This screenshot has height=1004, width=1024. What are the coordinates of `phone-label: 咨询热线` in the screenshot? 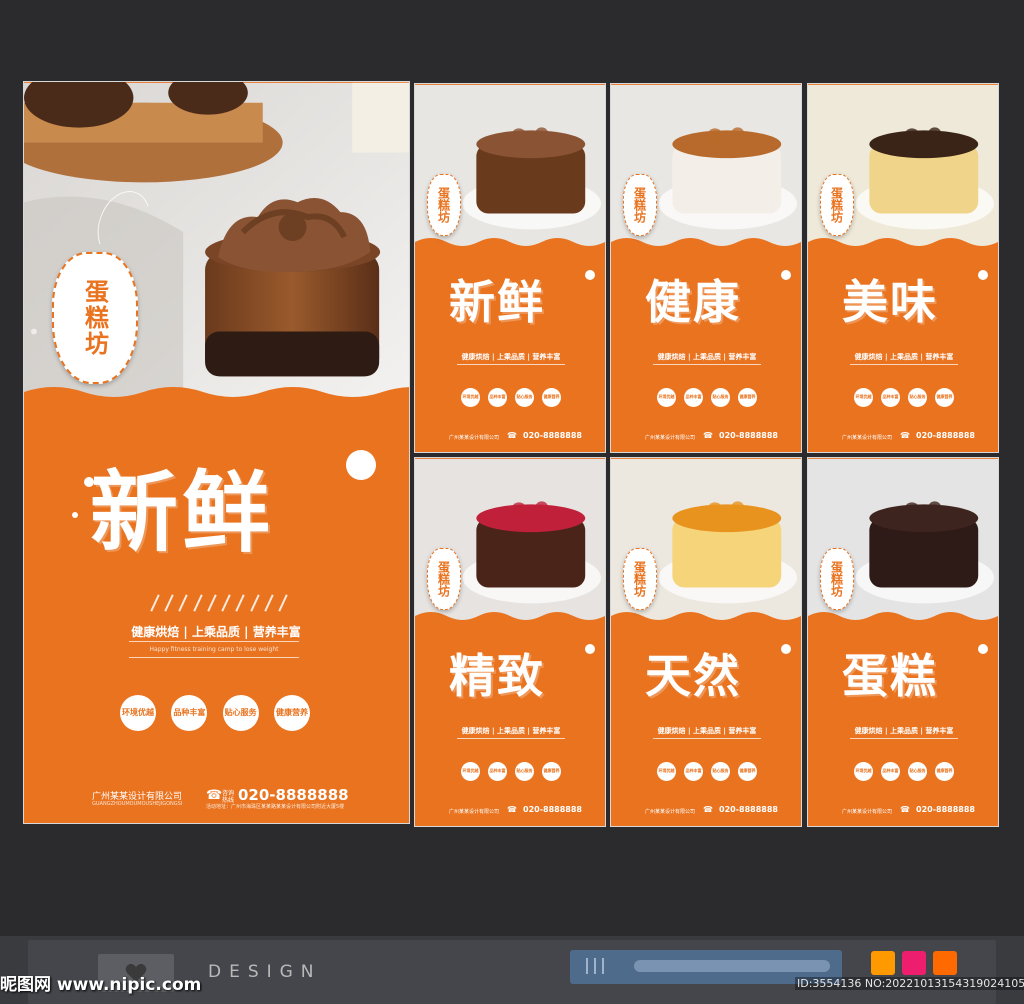 It's located at (228, 797).